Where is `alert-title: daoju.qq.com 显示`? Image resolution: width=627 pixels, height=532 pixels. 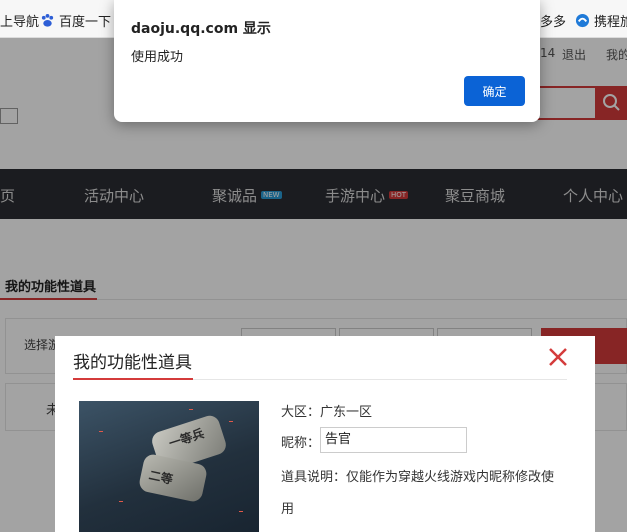 alert-title: daoju.qq.com 显示 is located at coordinates (201, 29).